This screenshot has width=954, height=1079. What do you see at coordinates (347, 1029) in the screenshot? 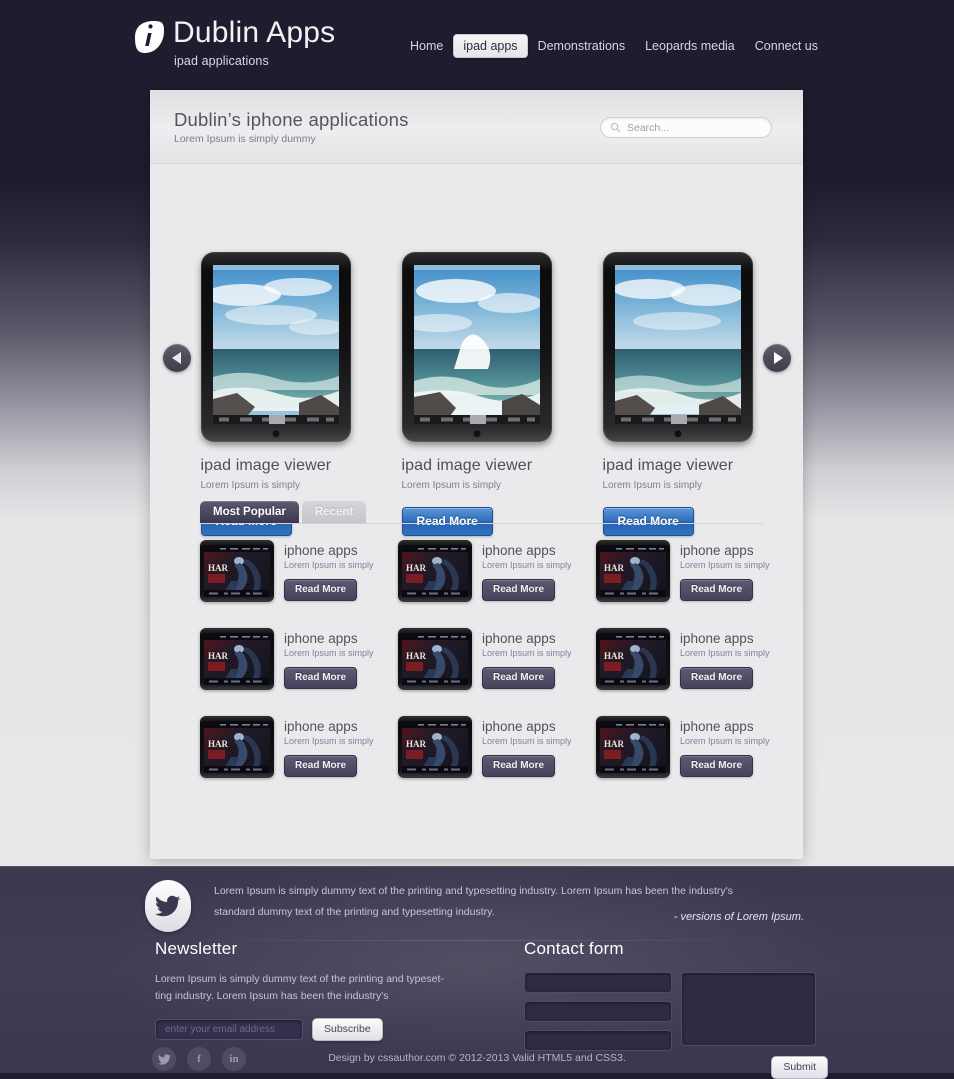
I see `subscribe-button: Subscribe` at bounding box center [347, 1029].